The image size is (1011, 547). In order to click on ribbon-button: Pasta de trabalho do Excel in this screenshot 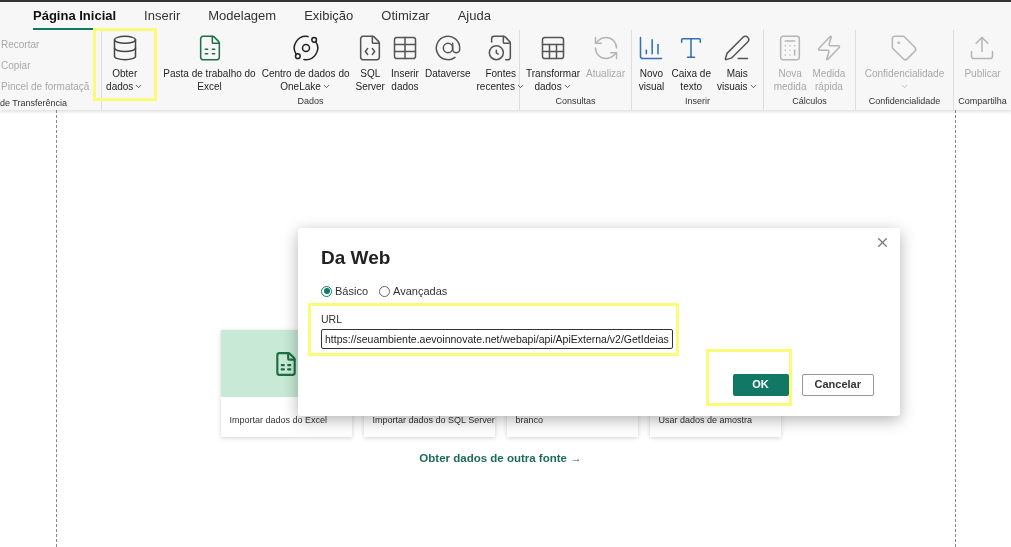, I will do `click(209, 61)`.